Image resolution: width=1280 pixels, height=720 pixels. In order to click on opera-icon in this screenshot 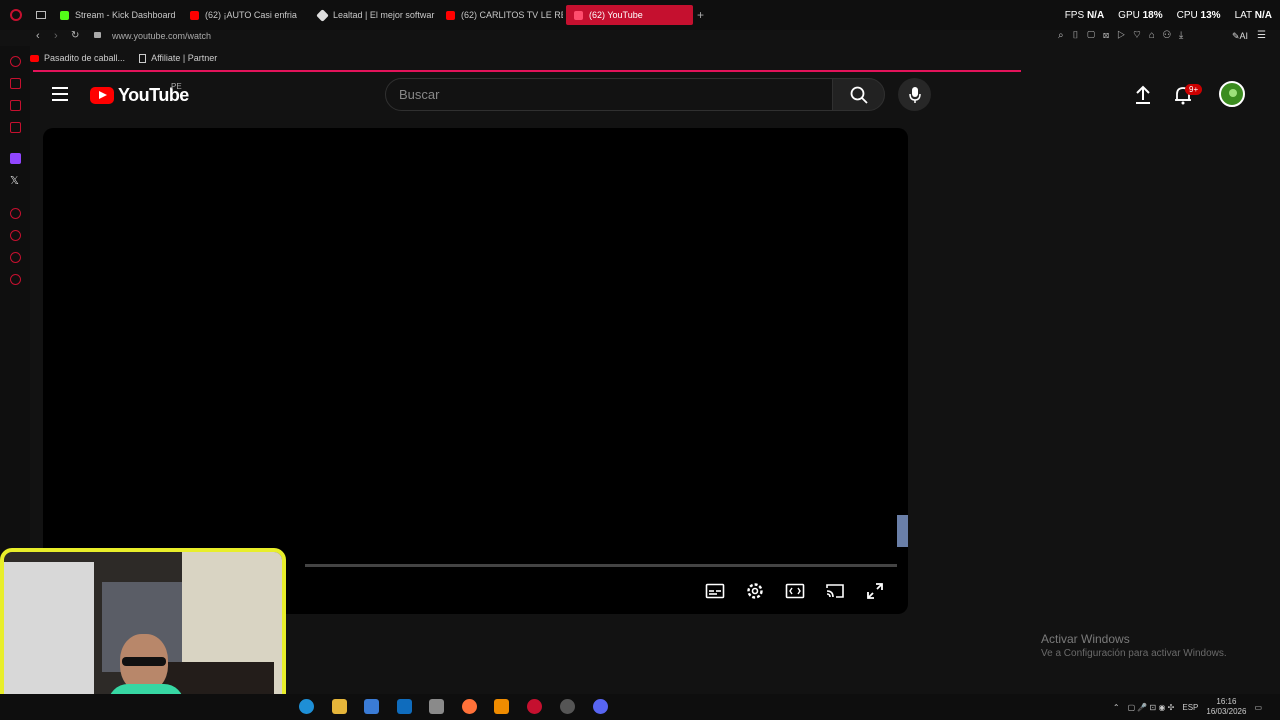, I will do `click(16, 15)`.